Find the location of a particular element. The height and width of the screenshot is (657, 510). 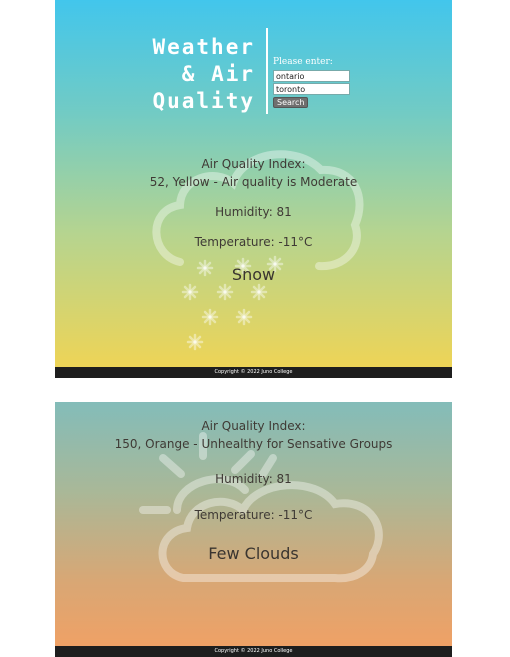

search-prompt: Please enter: is located at coordinates (303, 62).